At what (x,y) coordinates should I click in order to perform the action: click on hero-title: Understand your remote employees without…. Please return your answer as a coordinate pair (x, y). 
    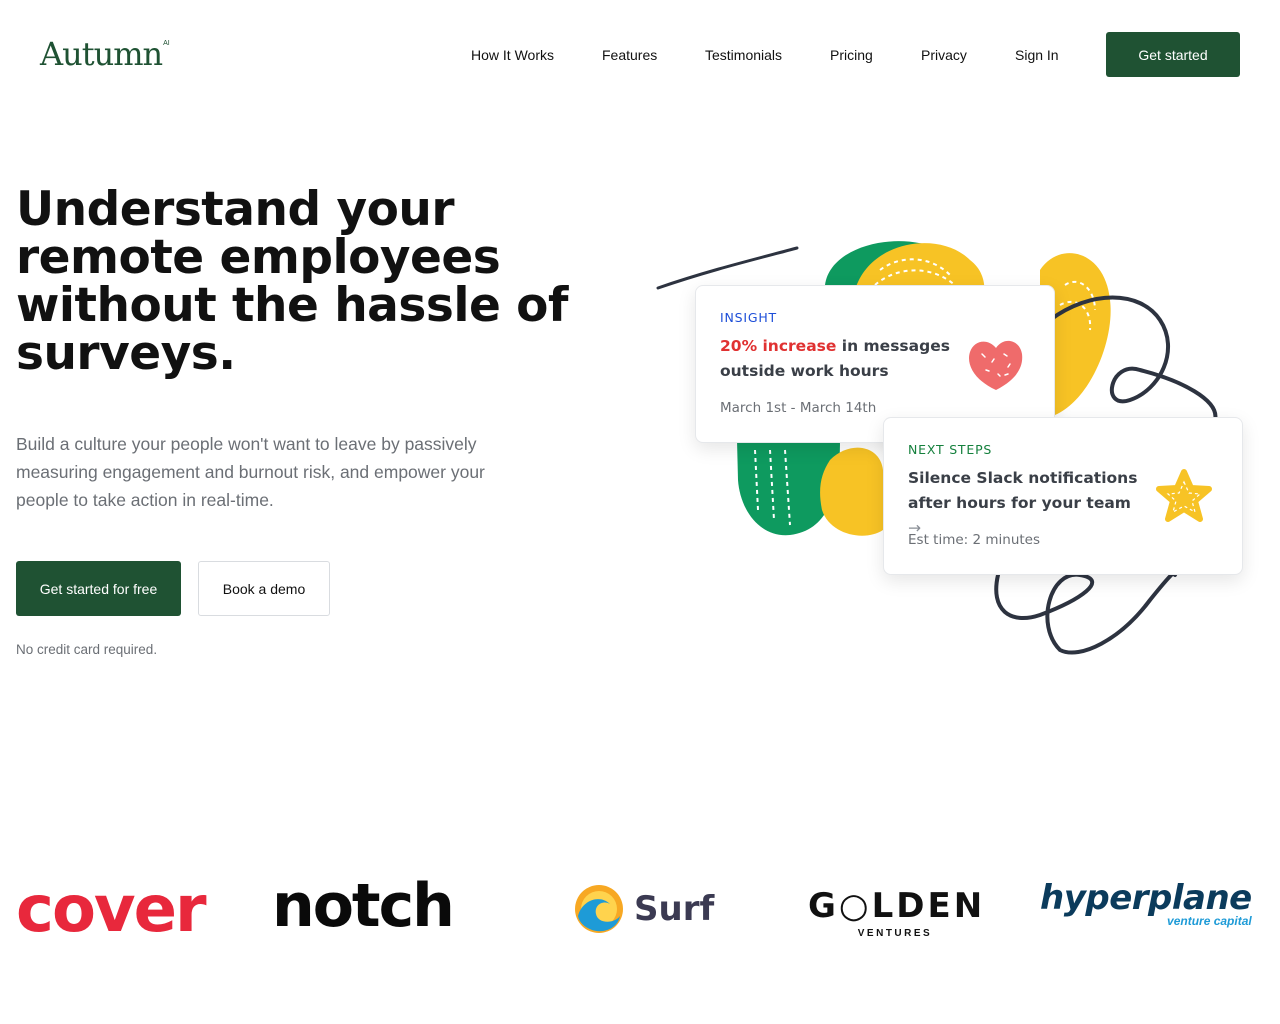
    Looking at the image, I should click on (292, 281).